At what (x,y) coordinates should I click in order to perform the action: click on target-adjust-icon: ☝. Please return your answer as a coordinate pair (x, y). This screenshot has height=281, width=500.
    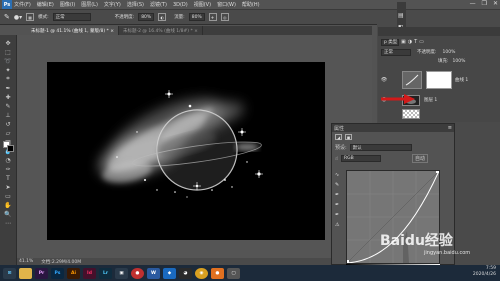
    Looking at the image, I should click on (336, 159).